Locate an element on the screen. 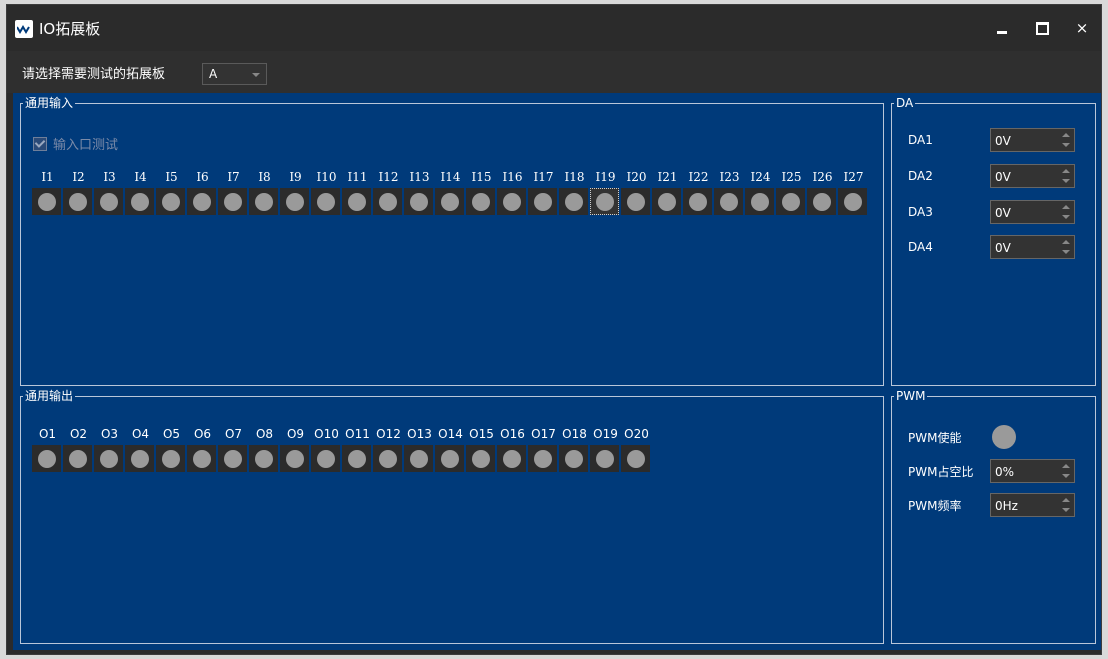 The height and width of the screenshot is (659, 1108). minimize-icon is located at coordinates (1002, 32).